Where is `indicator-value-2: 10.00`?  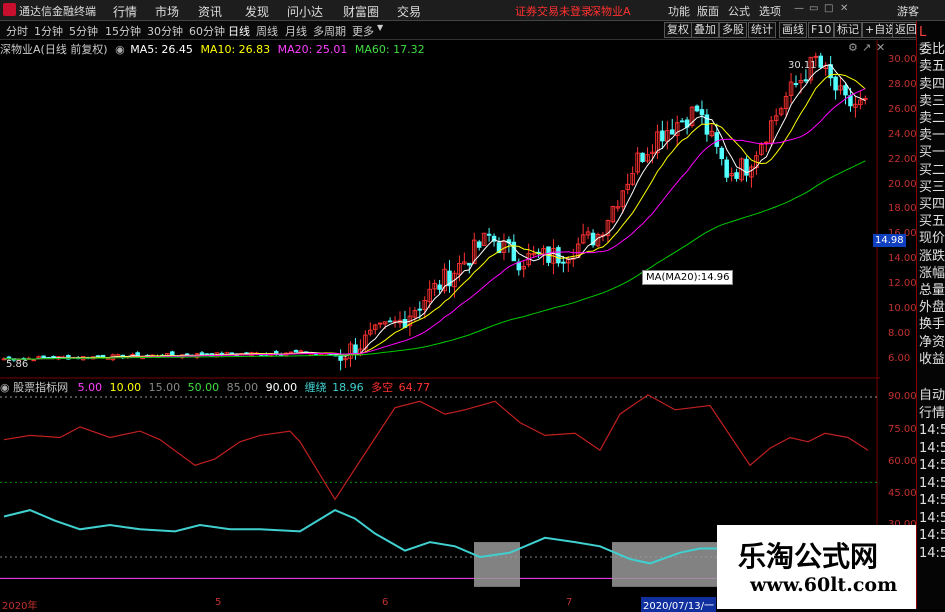
indicator-value-2: 10.00 is located at coordinates (125, 387).